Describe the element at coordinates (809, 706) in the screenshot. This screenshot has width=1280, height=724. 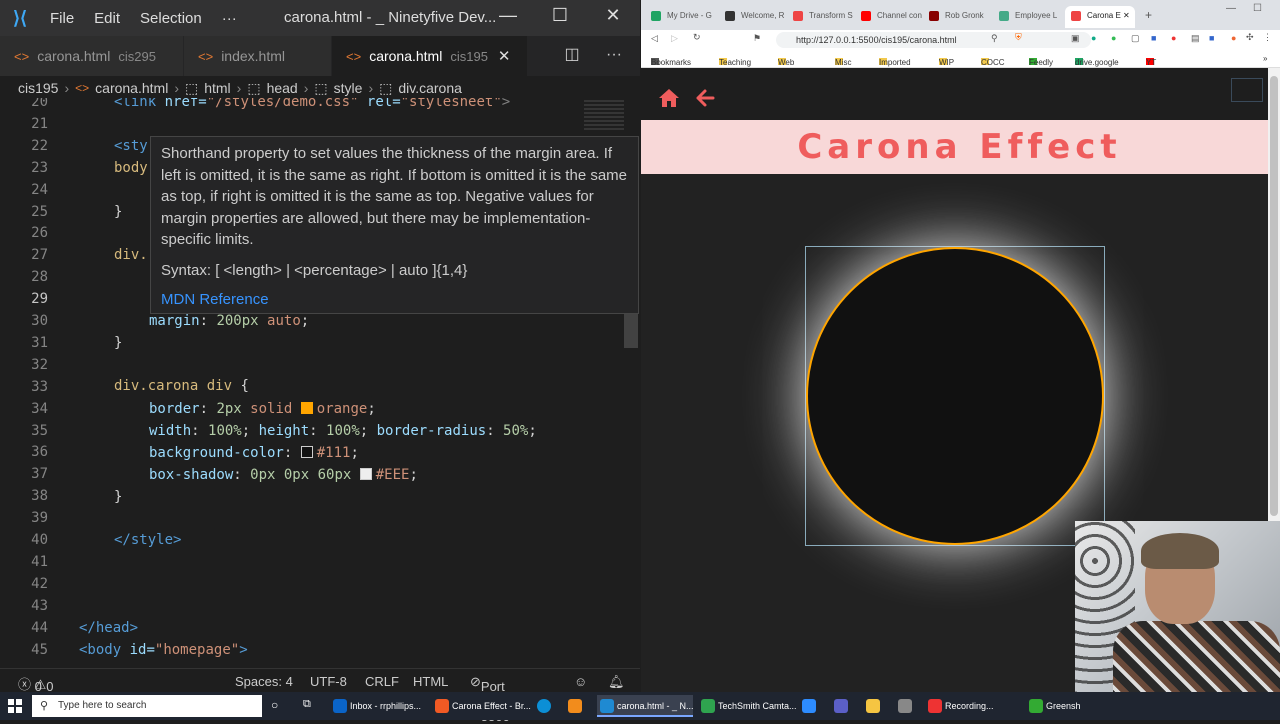
I see `zoom-icon` at that location.